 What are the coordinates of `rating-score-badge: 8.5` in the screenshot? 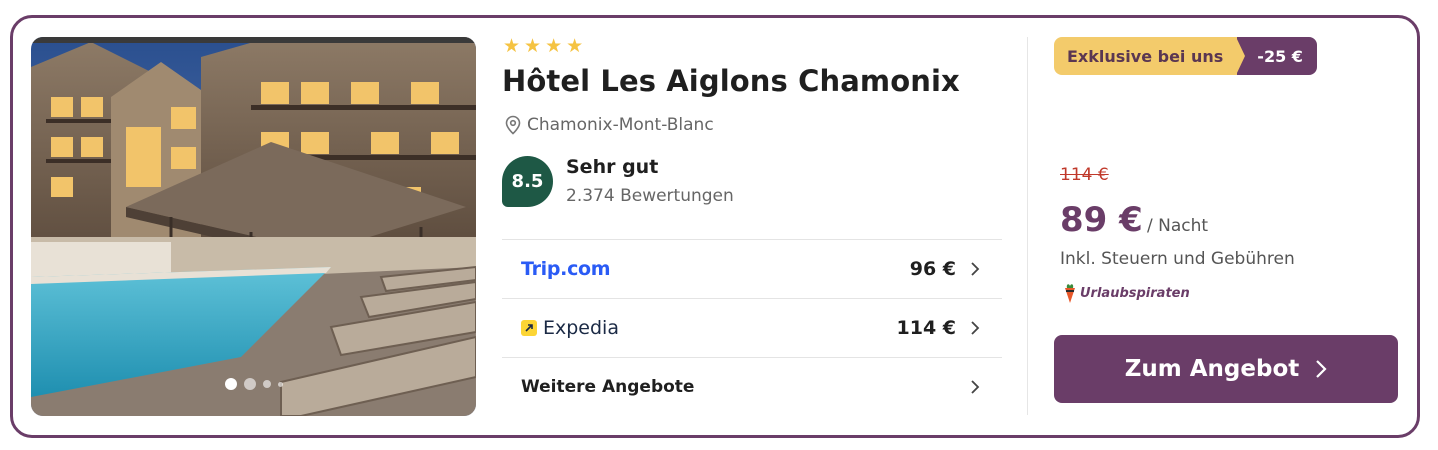 It's located at (527, 181).